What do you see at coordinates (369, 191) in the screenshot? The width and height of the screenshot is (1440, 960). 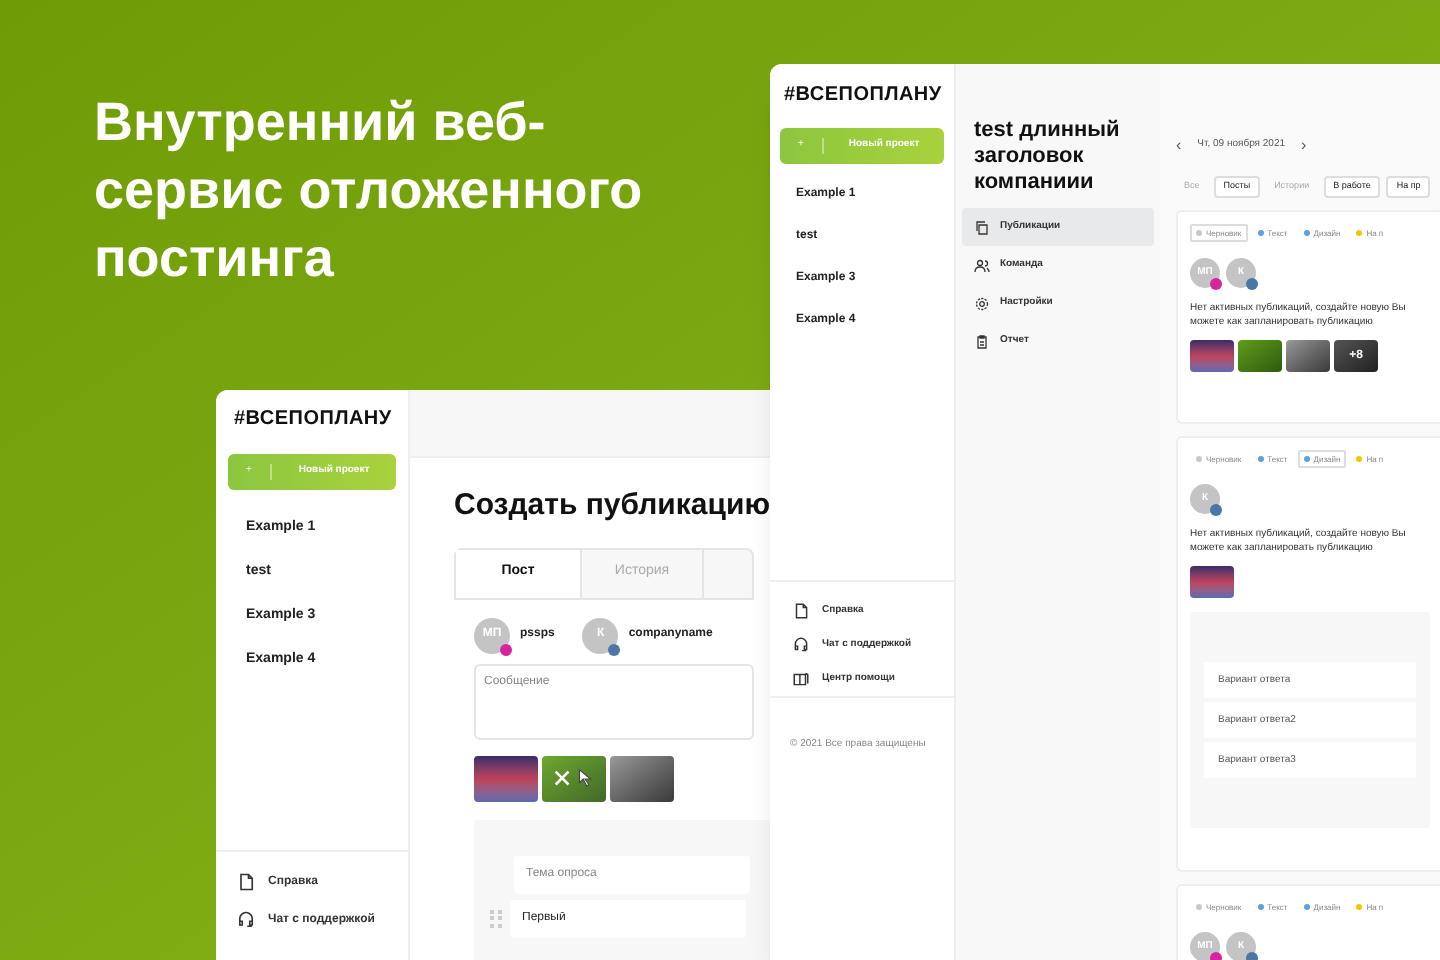 I see `headline: Внутренний веб-сервис отложенного постинга` at bounding box center [369, 191].